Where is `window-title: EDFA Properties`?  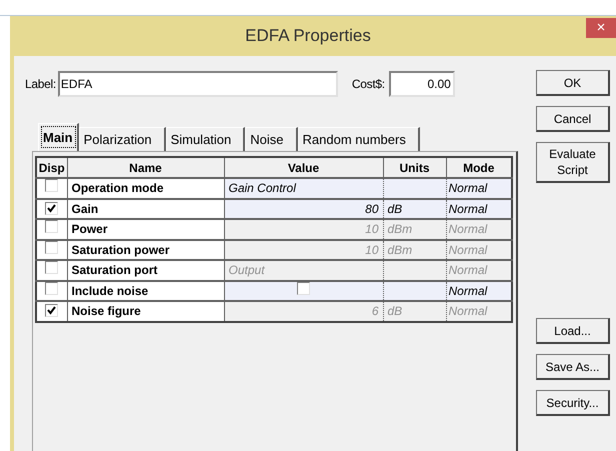
window-title: EDFA Properties is located at coordinates (308, 36).